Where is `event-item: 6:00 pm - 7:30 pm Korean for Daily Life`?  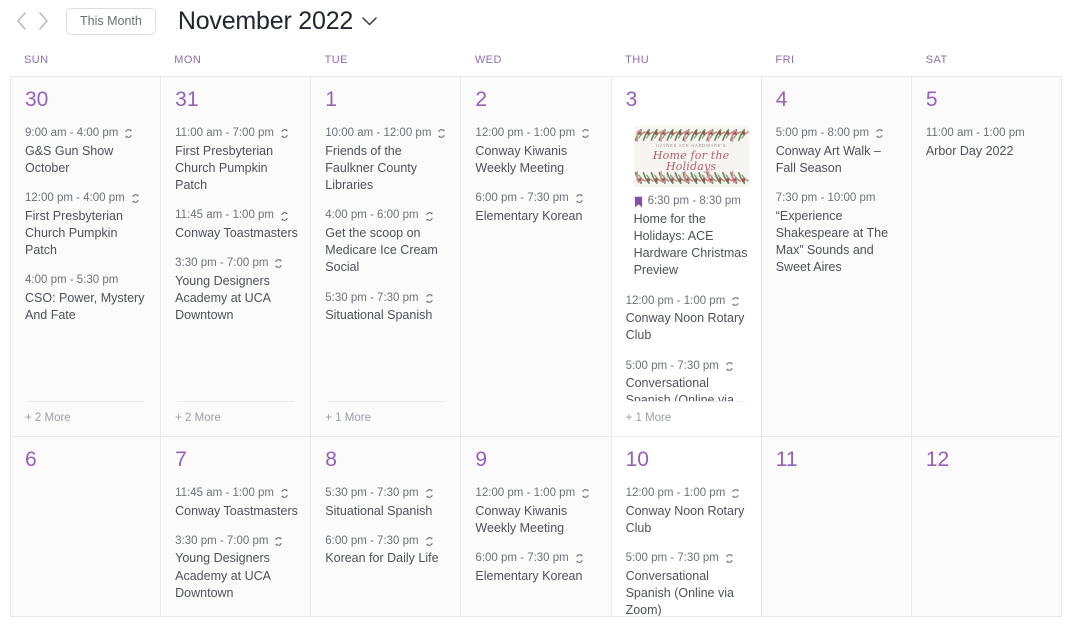
event-item: 6:00 pm - 7:30 pm Korean for Daily Life is located at coordinates (386, 551).